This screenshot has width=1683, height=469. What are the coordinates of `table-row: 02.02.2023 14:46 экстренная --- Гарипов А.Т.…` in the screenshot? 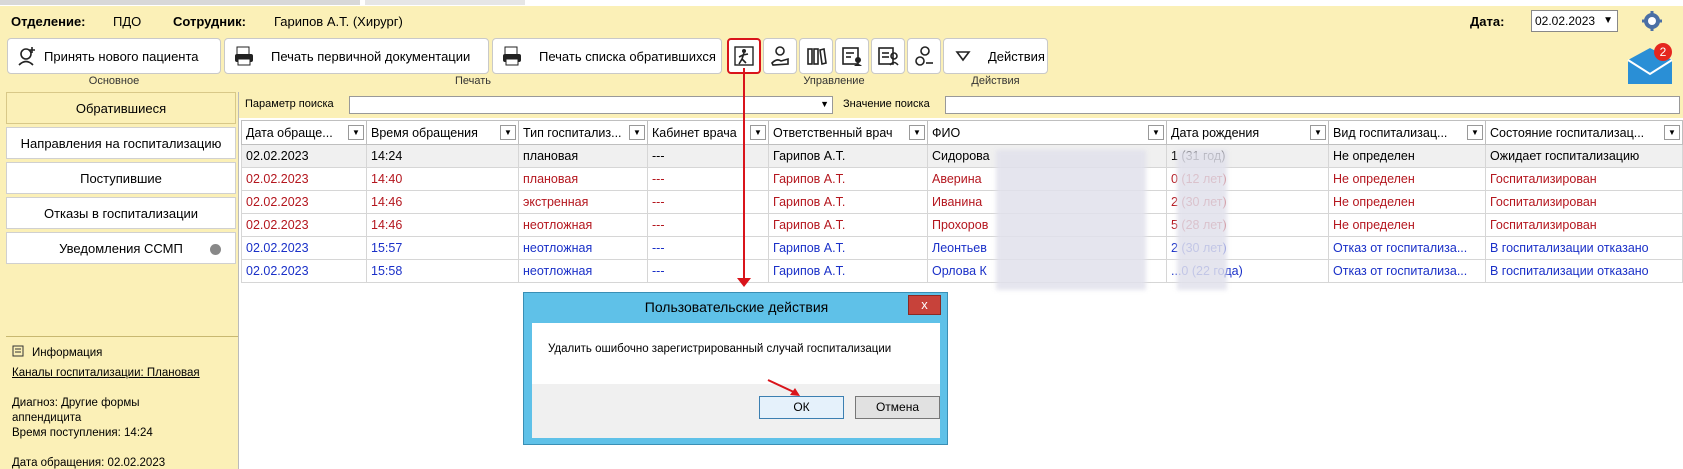 It's located at (962, 202).